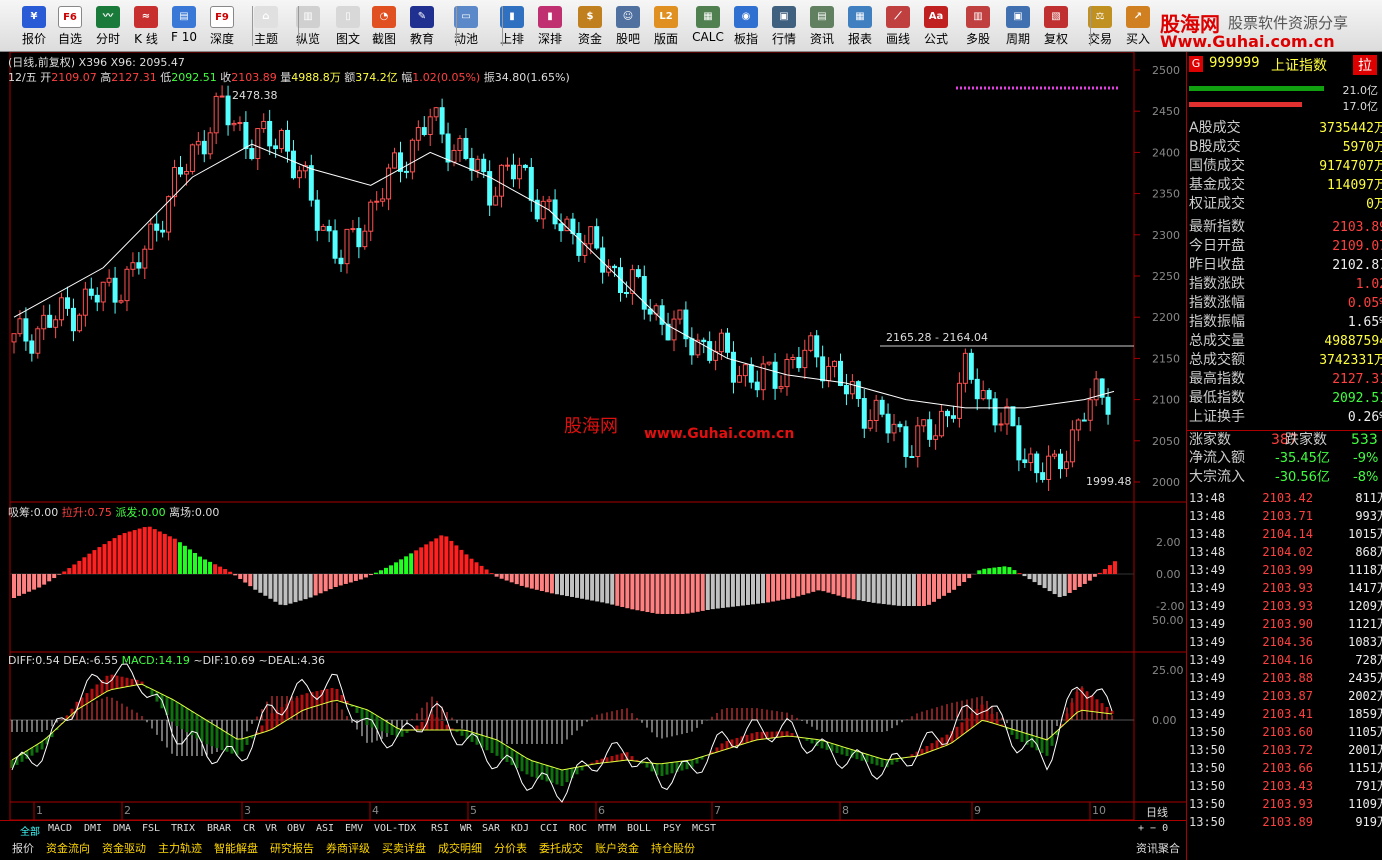  I want to click on indicator-tab: OBV, so click(296, 828).